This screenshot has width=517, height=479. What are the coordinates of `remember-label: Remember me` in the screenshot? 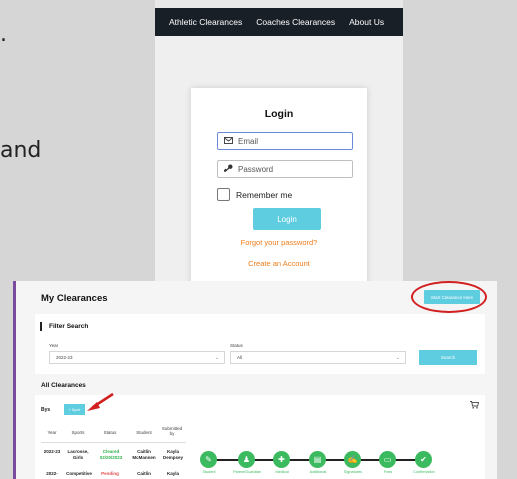 It's located at (264, 194).